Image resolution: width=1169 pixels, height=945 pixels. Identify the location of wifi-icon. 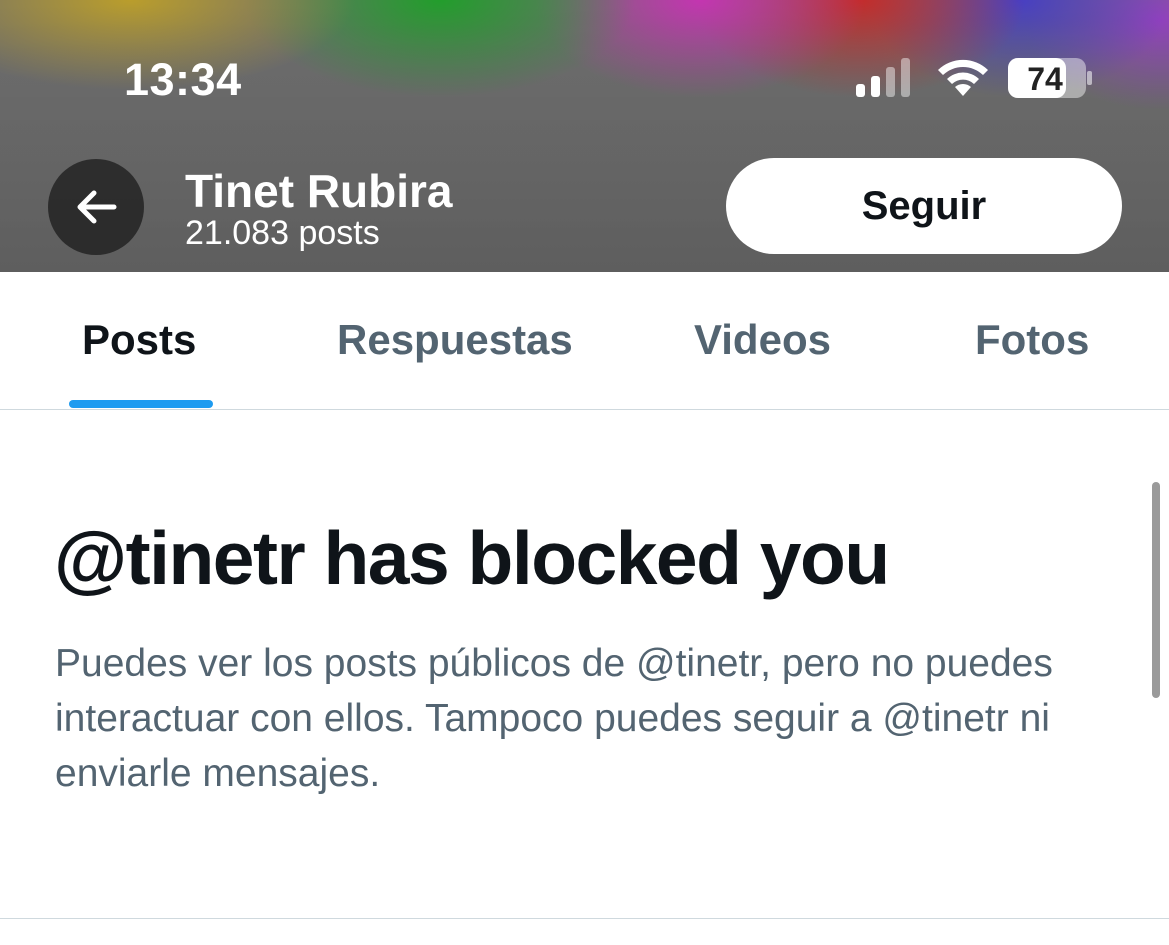
(963, 77).